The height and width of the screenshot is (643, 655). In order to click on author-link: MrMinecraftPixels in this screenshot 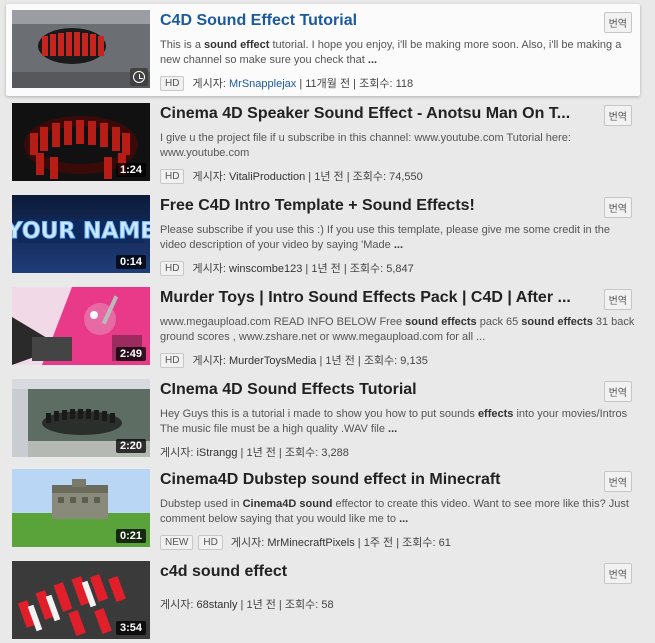, I will do `click(310, 543)`.